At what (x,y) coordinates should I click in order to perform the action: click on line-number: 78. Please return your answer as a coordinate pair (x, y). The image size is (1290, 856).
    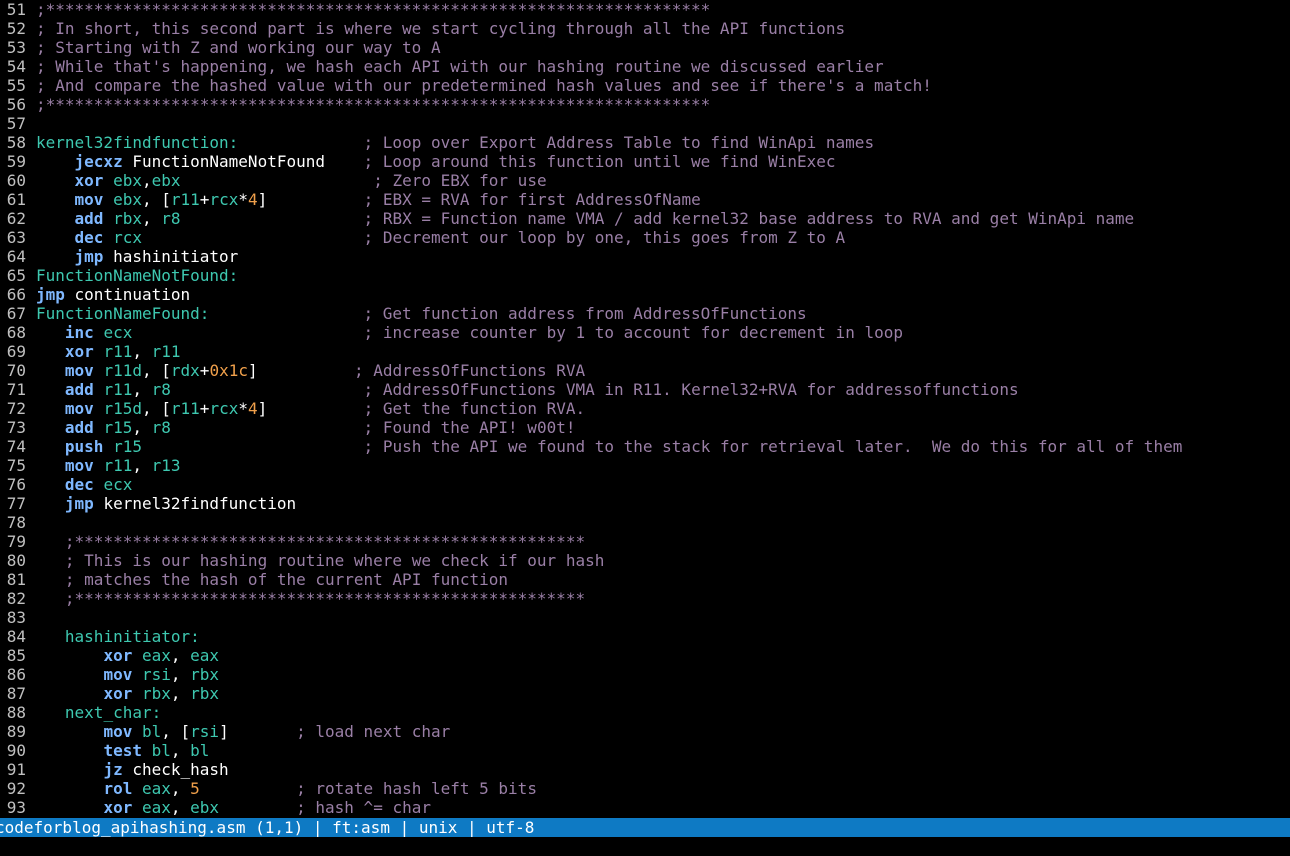
    Looking at the image, I should click on (16, 522).